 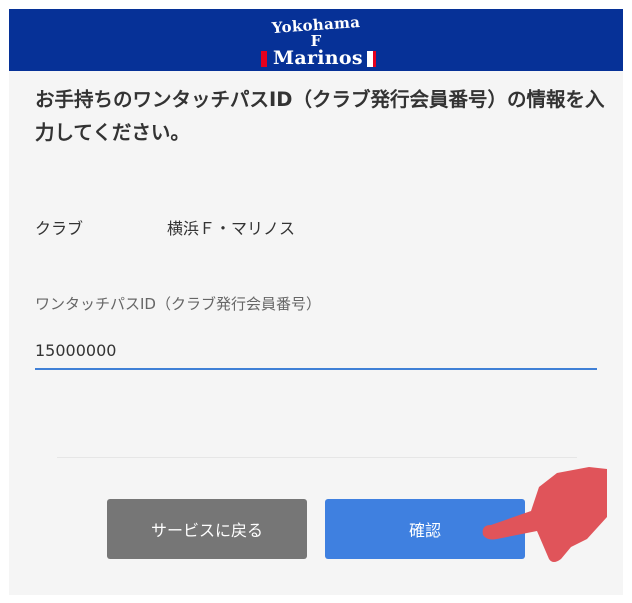 I want to click on back-to-service-button: サービスに戻る, so click(x=207, y=529).